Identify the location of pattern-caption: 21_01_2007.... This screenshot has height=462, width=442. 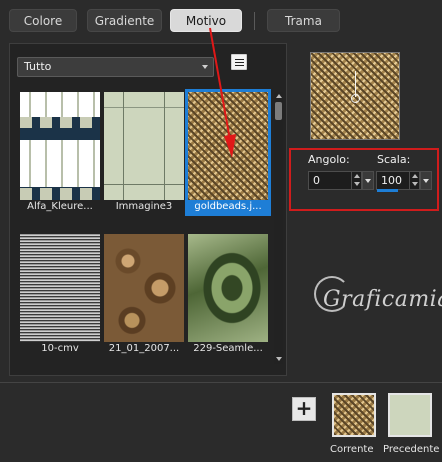
(144, 348).